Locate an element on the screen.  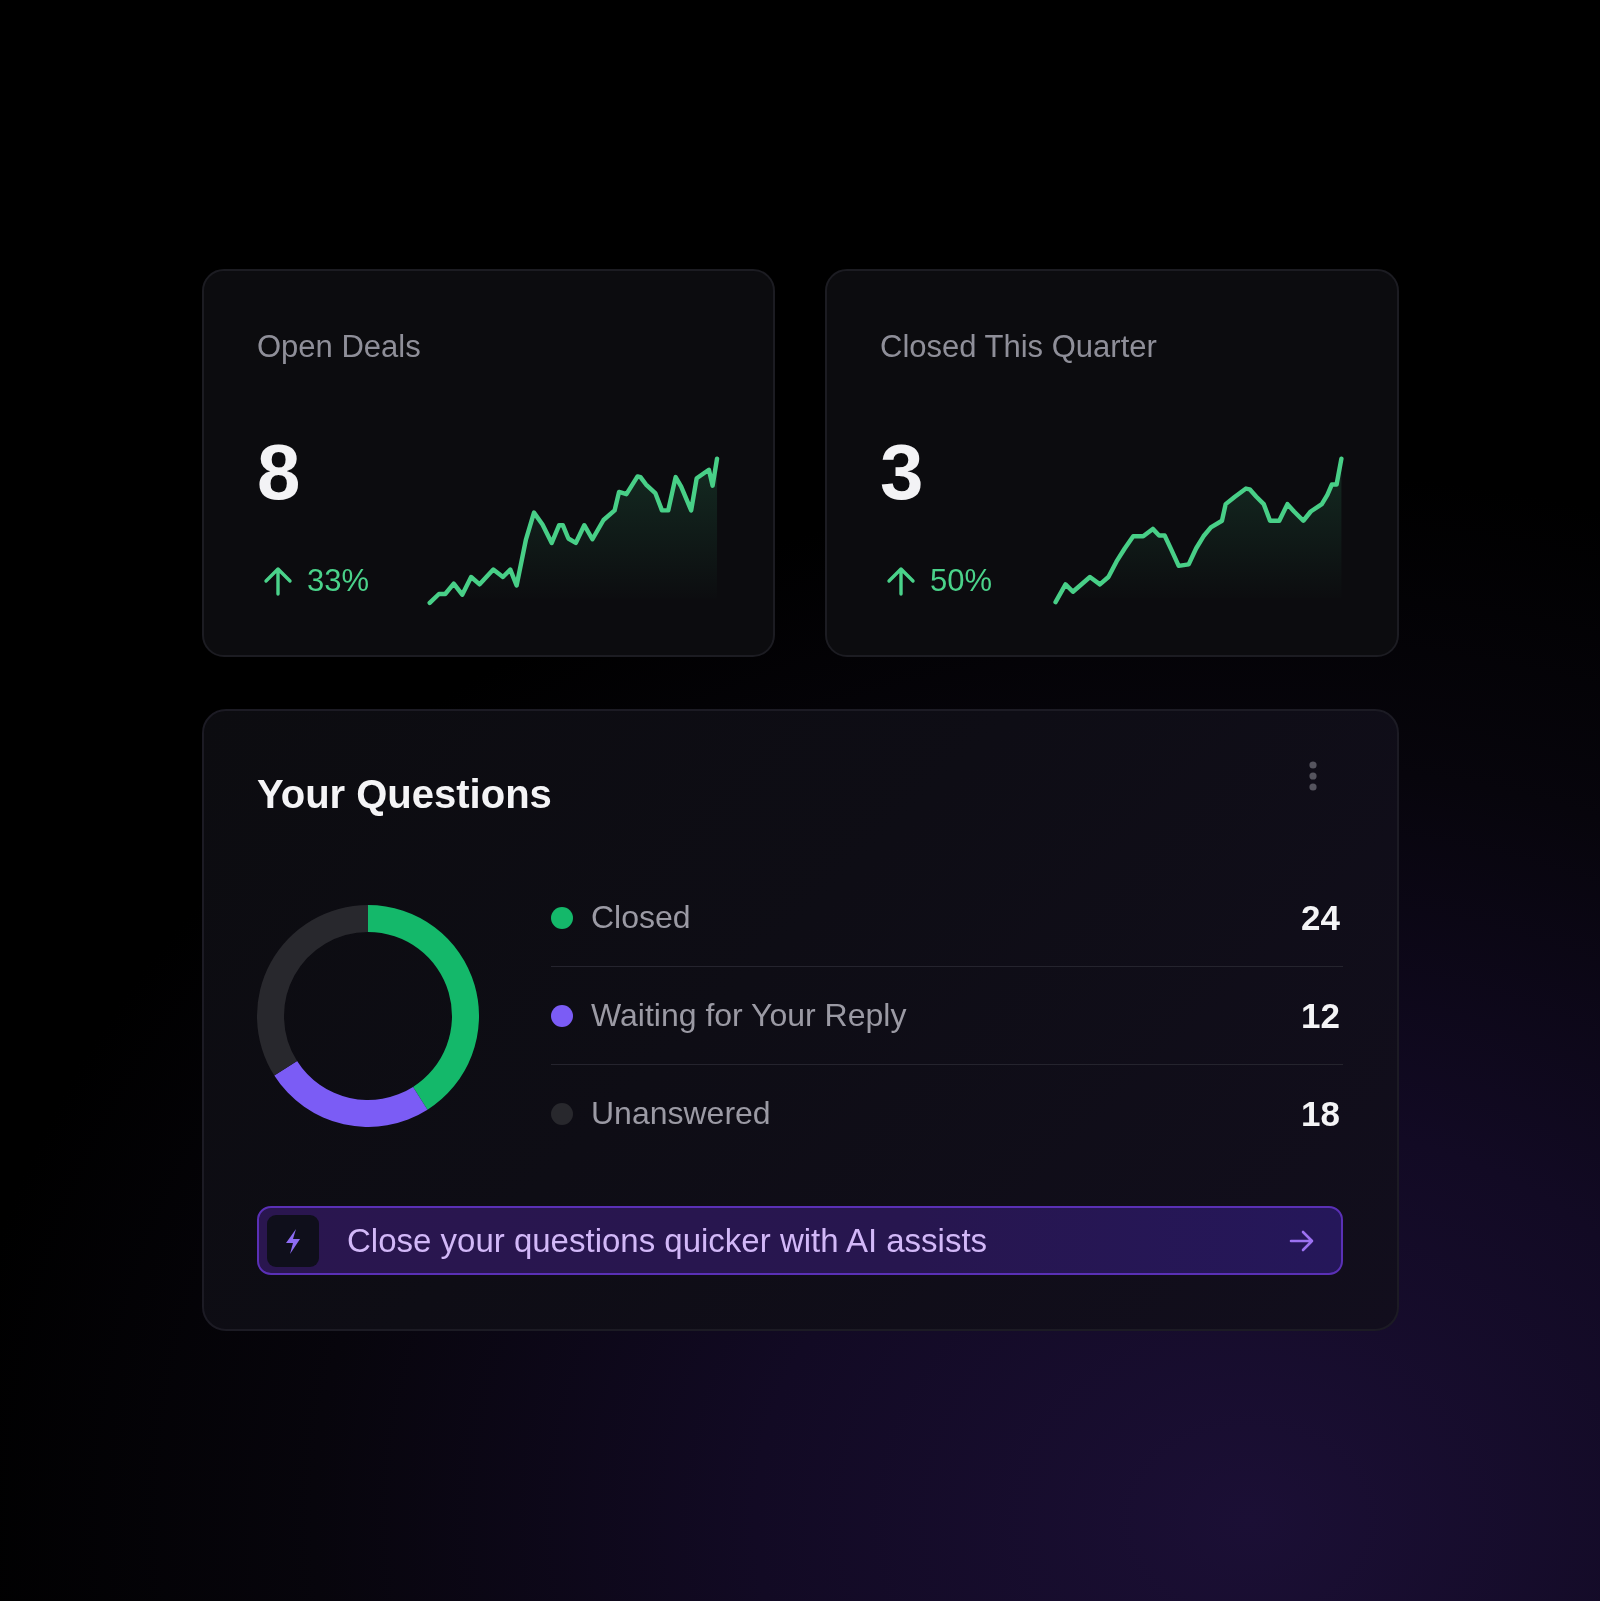
stat-label: Open Deals is located at coordinates (339, 347).